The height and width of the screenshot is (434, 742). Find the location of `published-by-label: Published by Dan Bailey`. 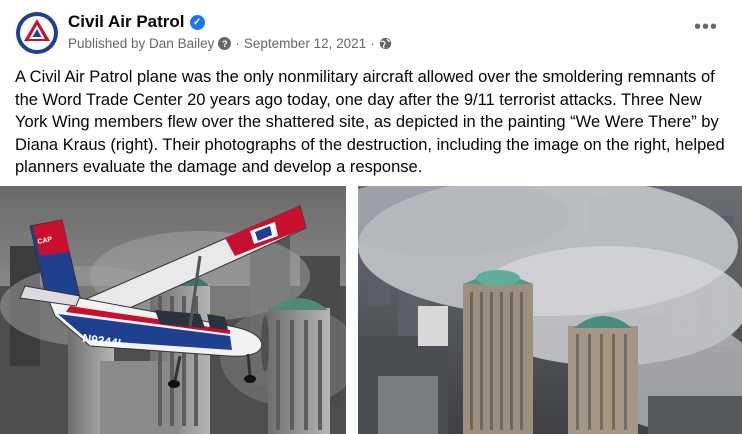

published-by-label: Published by Dan Bailey is located at coordinates (141, 43).